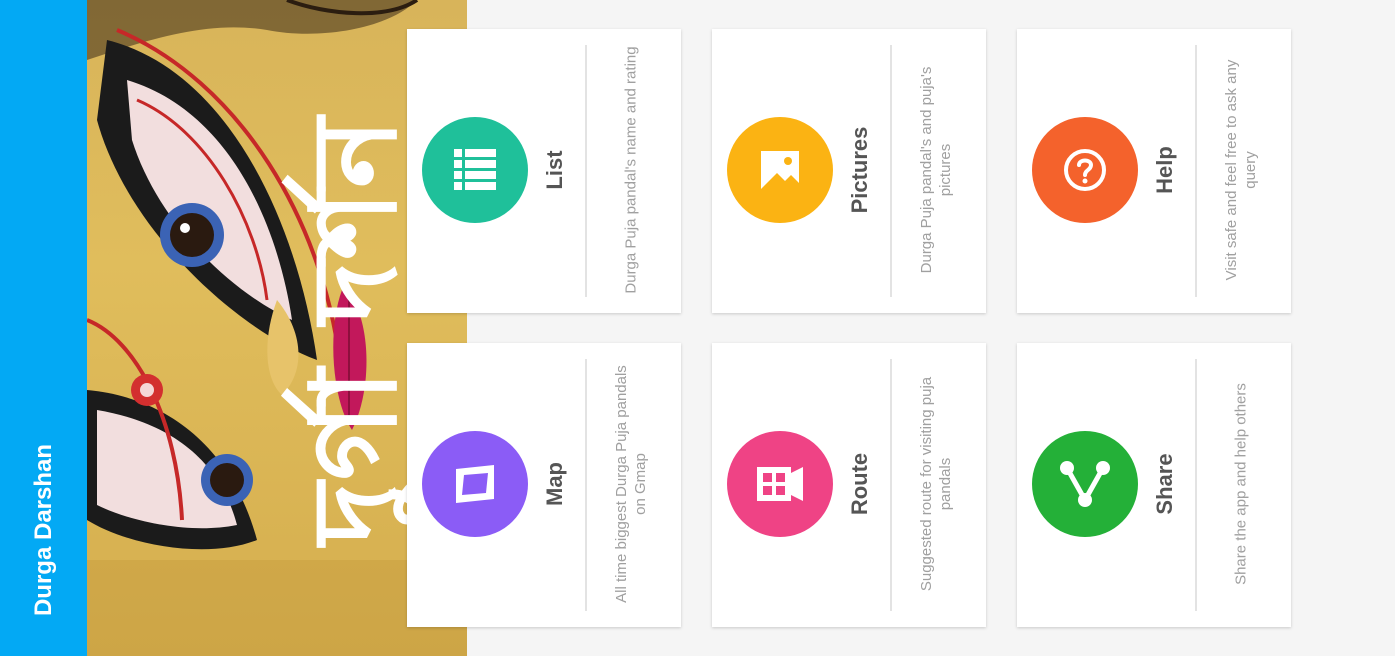  Describe the element at coordinates (780, 170) in the screenshot. I see `picture-icon` at that location.